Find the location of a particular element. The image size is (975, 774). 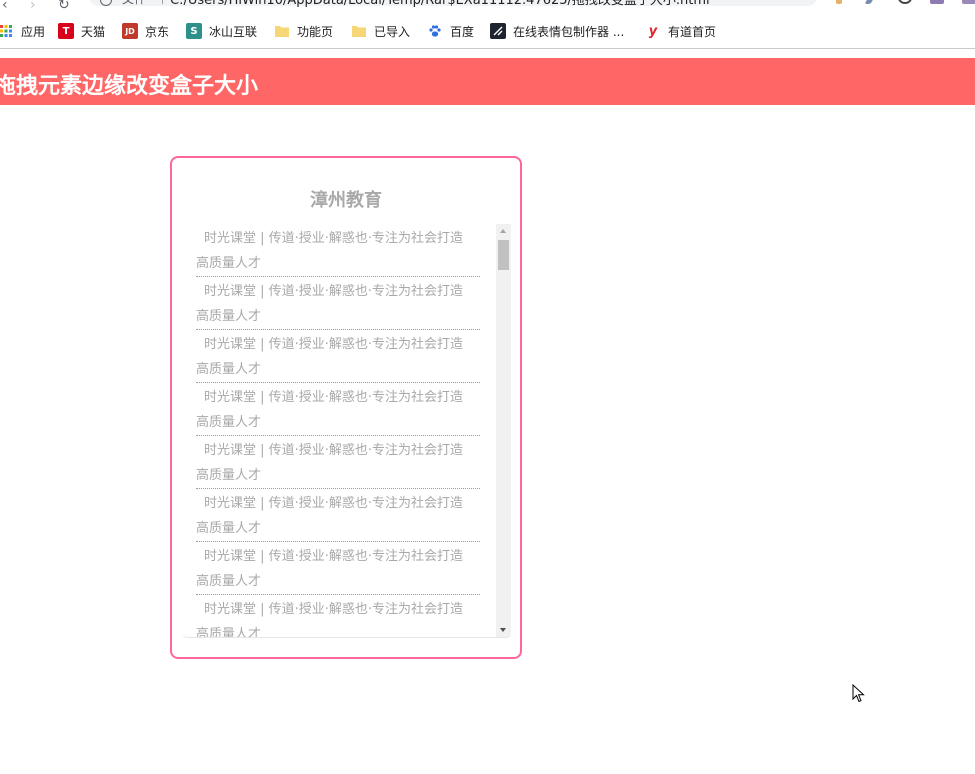

baidu-paw-icon is located at coordinates (435, 31).